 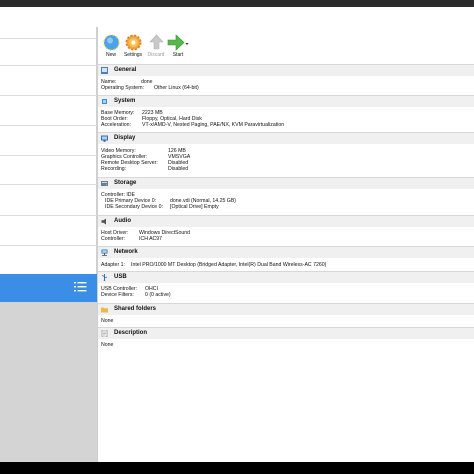 I want to click on section-title: Storage, so click(x=125, y=183).